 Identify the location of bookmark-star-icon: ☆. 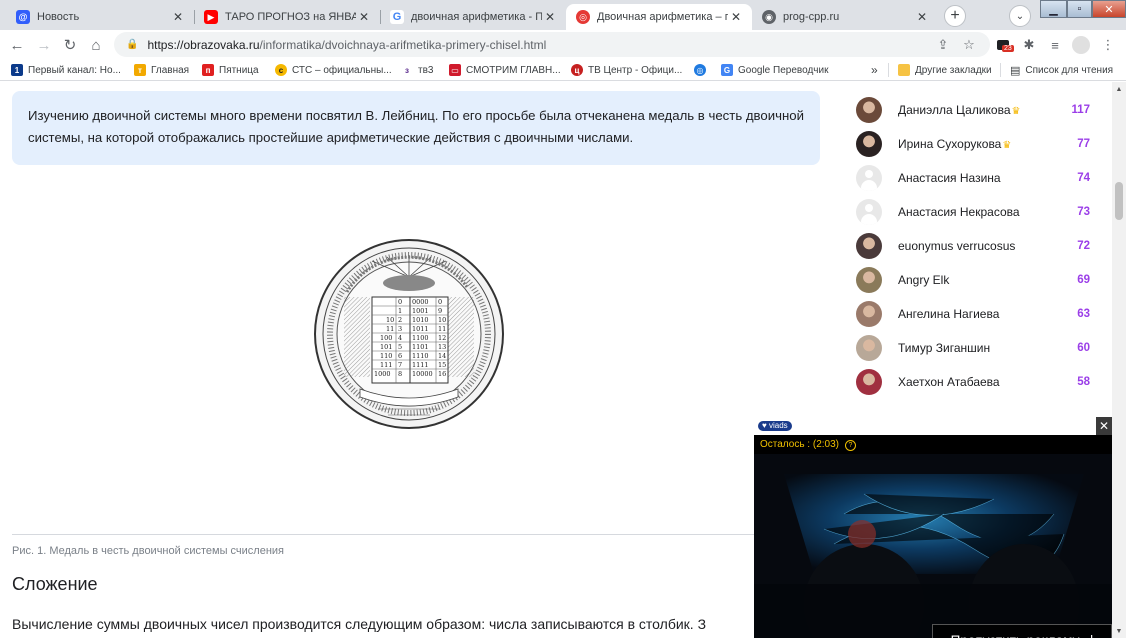
(969, 45).